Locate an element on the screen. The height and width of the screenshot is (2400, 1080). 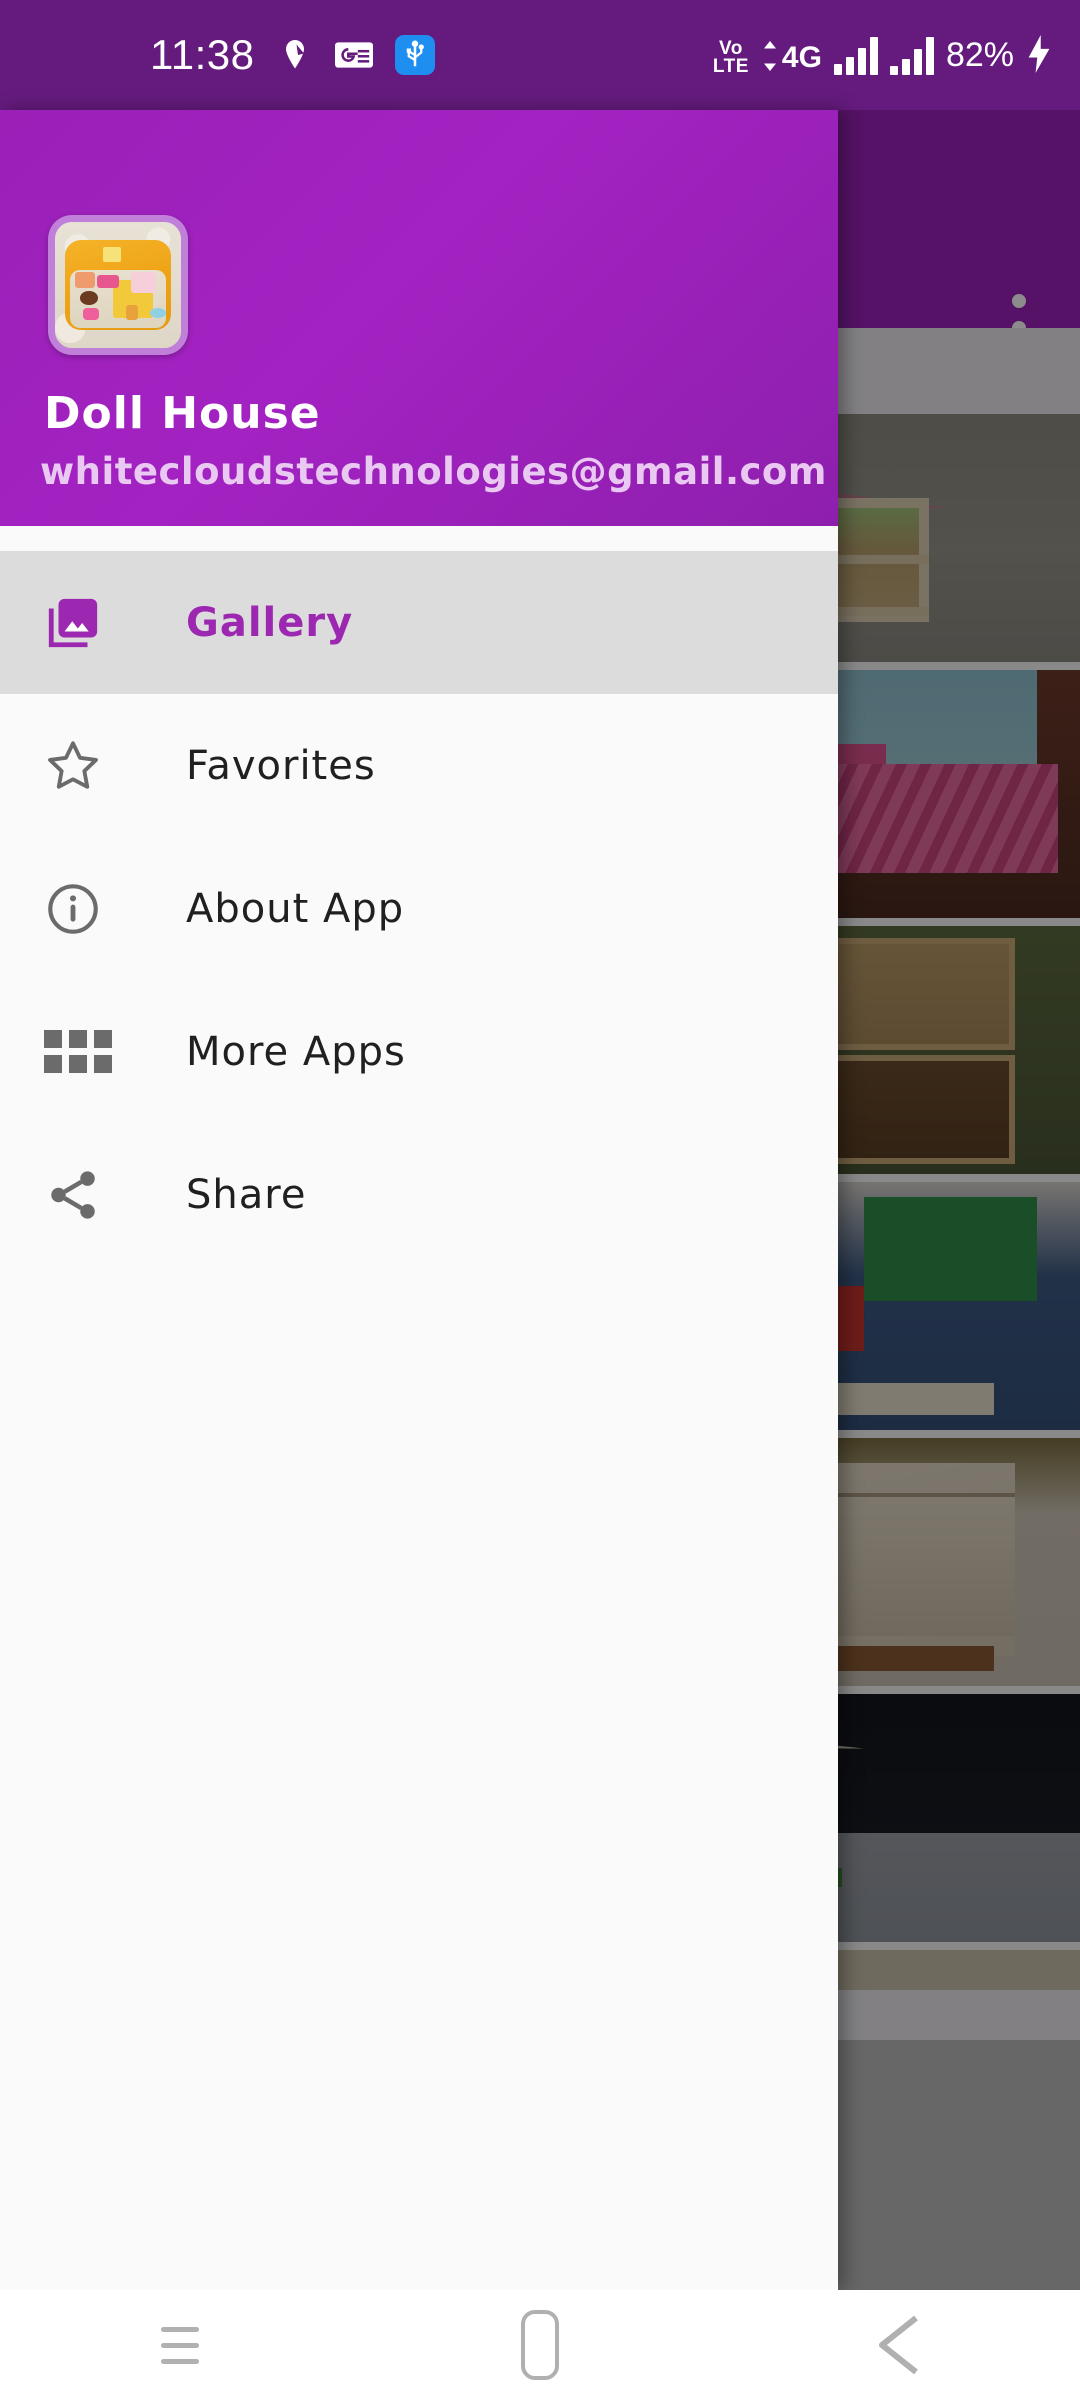
sidebar-item-label: More Apps is located at coordinates (296, 1051).